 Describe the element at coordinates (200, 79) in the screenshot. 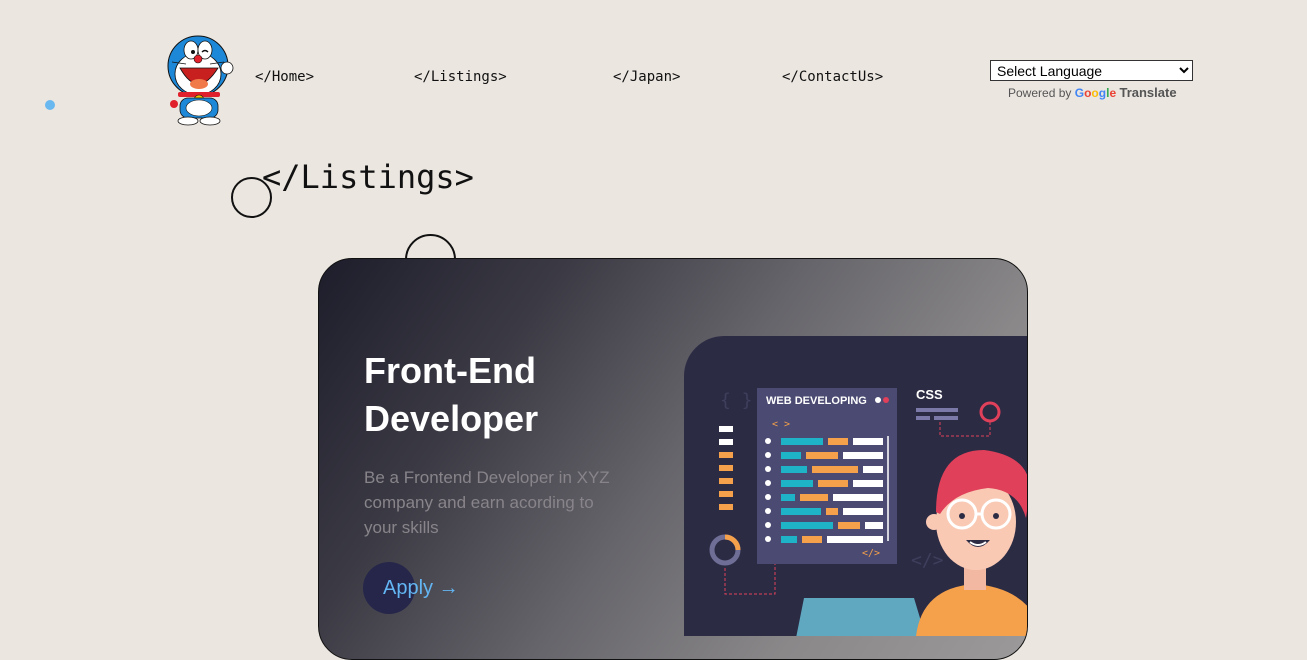

I see `doraemon-logo` at that location.